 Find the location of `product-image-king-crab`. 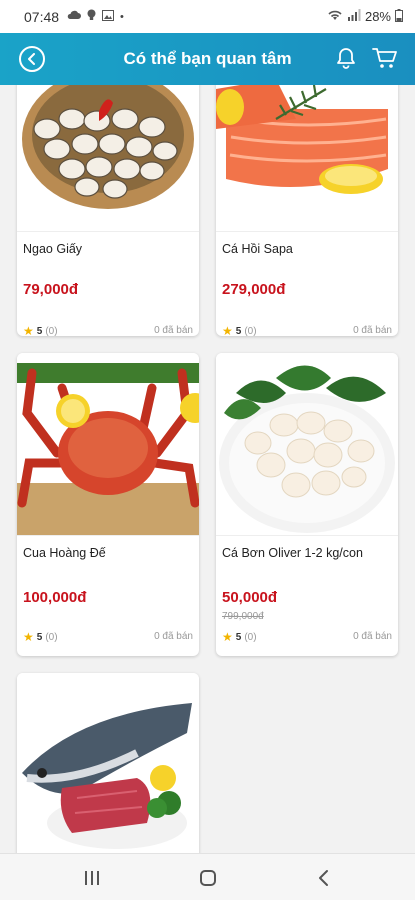

product-image-king-crab is located at coordinates (108, 444).